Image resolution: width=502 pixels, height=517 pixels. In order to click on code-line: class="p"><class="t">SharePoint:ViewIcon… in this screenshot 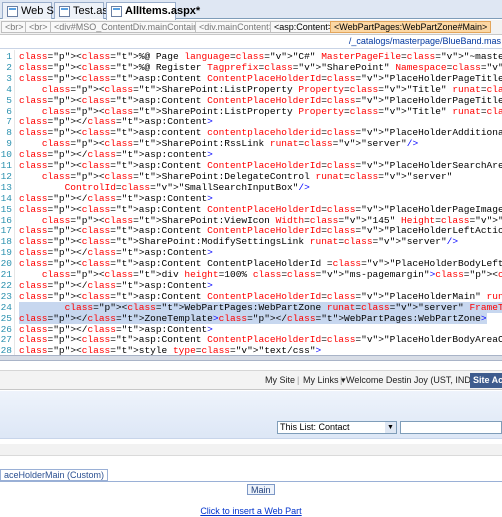, I will do `click(260, 220)`.